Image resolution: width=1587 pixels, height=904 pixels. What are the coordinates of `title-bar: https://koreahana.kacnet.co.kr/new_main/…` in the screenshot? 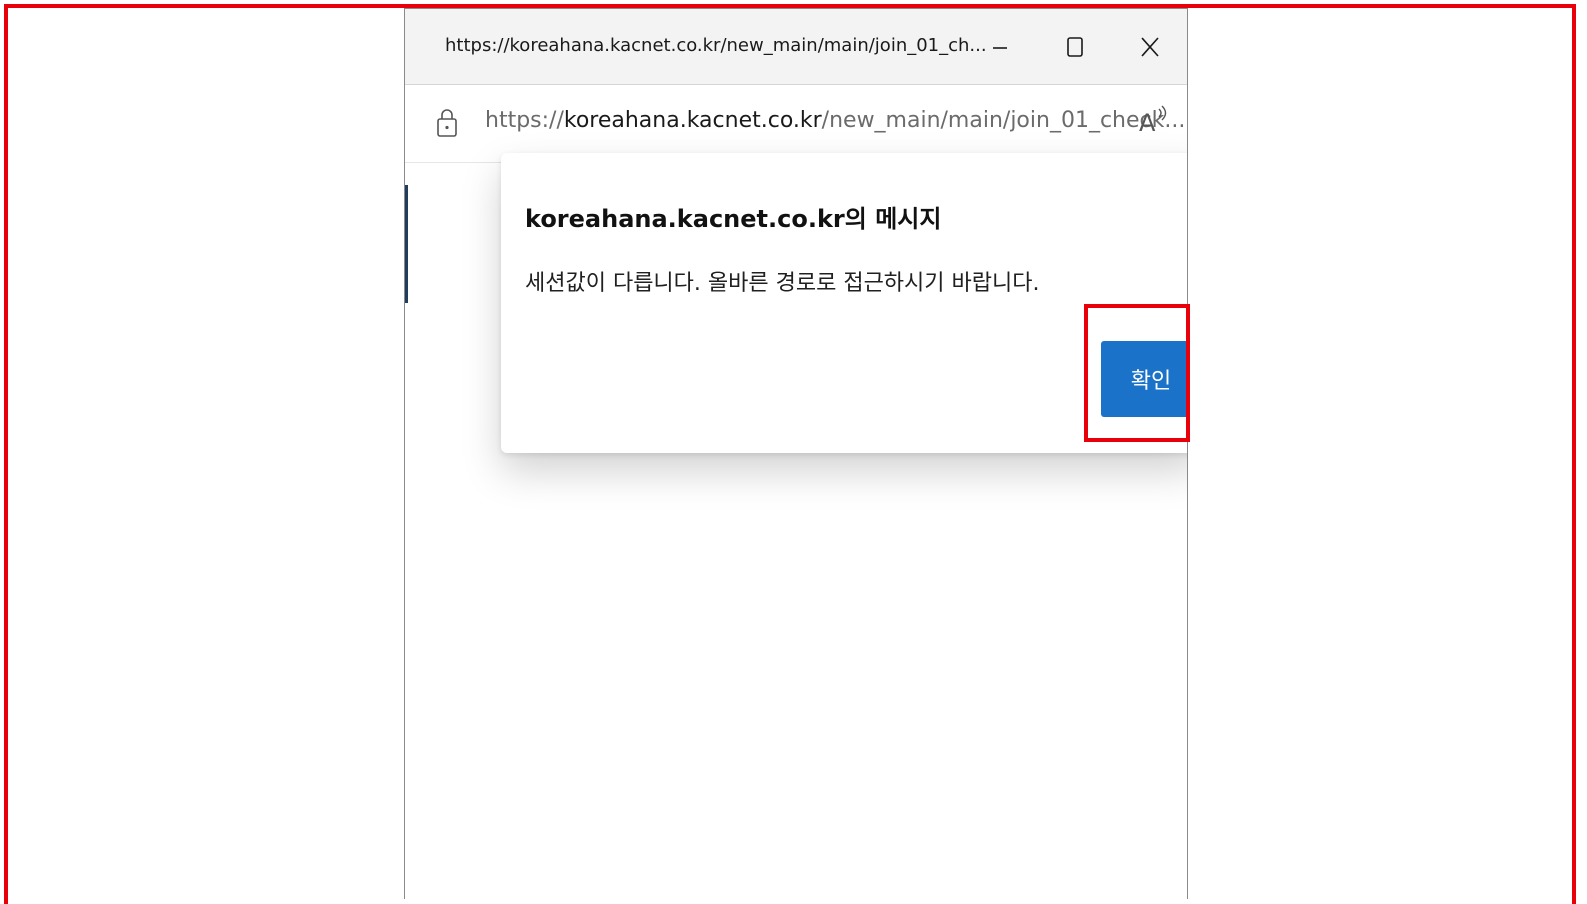 It's located at (796, 47).